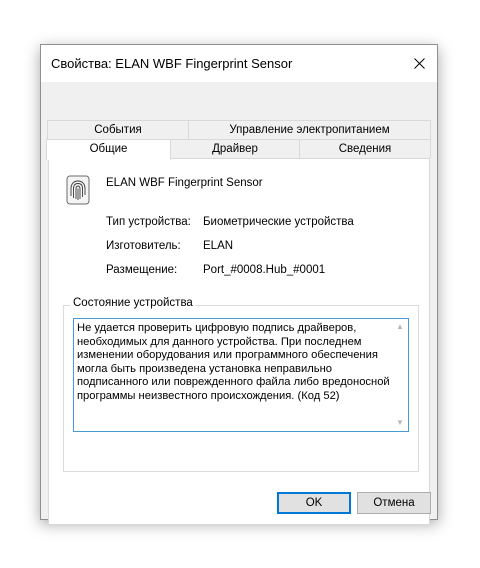 The image size is (480, 568). What do you see at coordinates (143, 246) in the screenshot?
I see `manufacturer-label: Изготовитель:` at bounding box center [143, 246].